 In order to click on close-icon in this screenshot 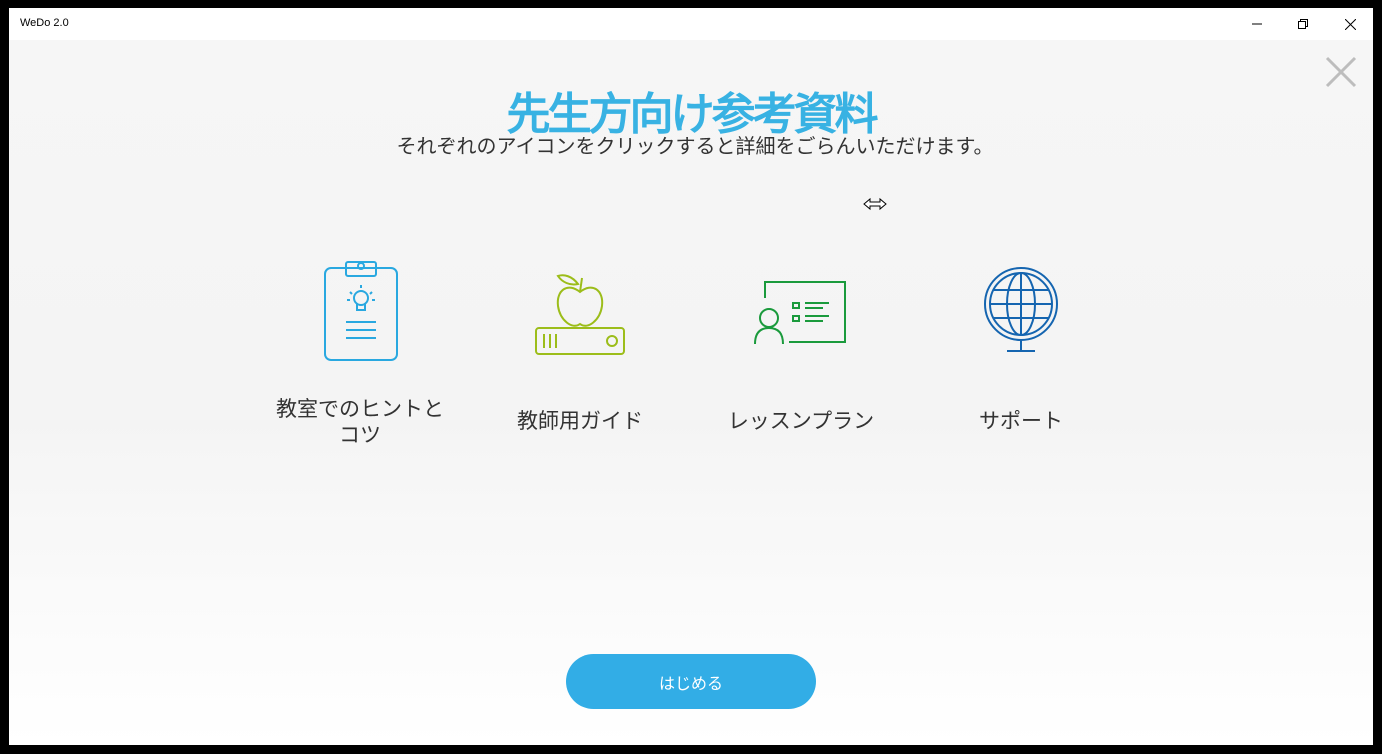, I will do `click(1350, 24)`.